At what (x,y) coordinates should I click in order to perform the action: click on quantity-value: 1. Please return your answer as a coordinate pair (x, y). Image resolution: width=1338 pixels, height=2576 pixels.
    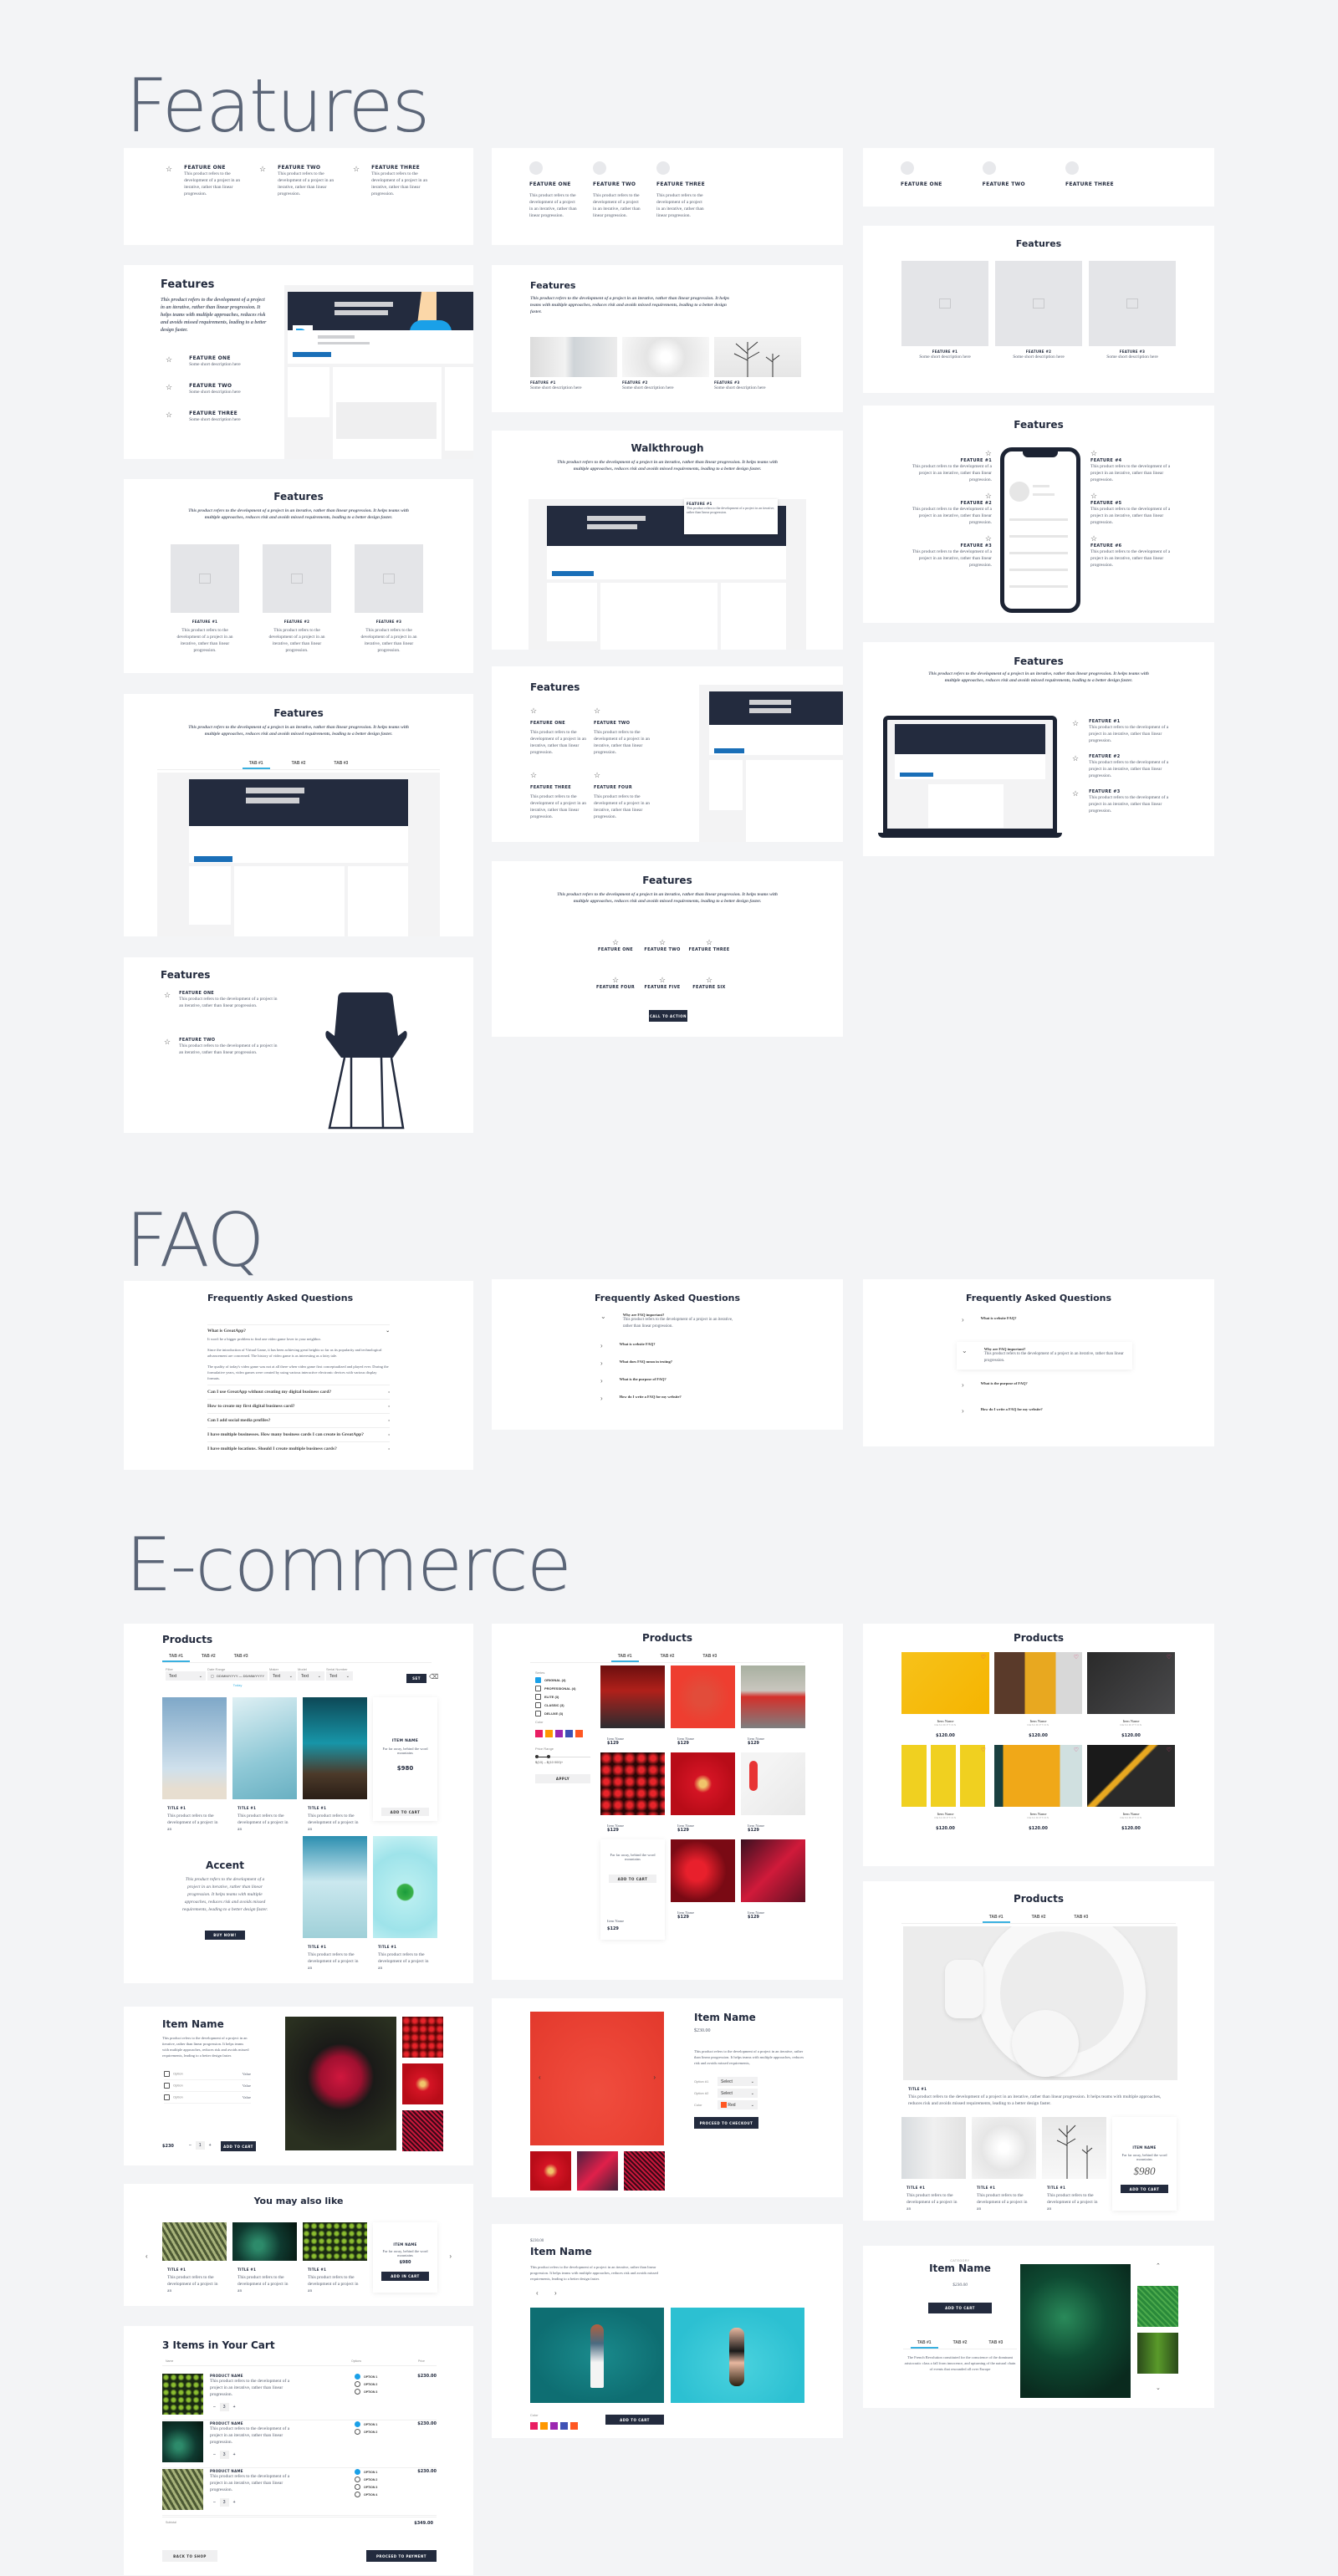
    Looking at the image, I should click on (200, 2145).